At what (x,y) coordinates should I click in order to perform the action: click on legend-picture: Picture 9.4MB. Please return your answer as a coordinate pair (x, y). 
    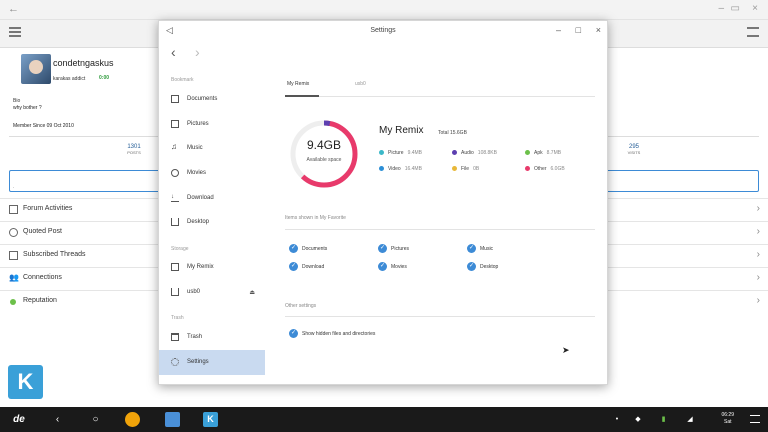
    Looking at the image, I should click on (400, 153).